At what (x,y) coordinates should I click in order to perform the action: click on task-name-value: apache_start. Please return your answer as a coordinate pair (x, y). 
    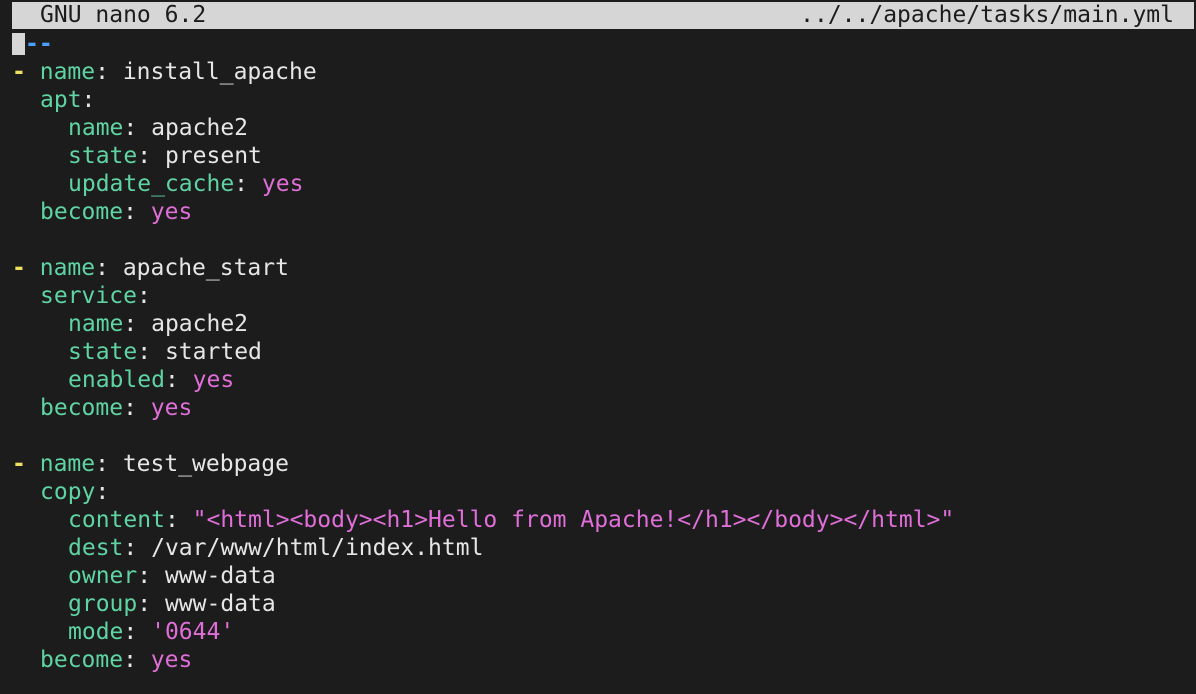
    Looking at the image, I should click on (205, 268).